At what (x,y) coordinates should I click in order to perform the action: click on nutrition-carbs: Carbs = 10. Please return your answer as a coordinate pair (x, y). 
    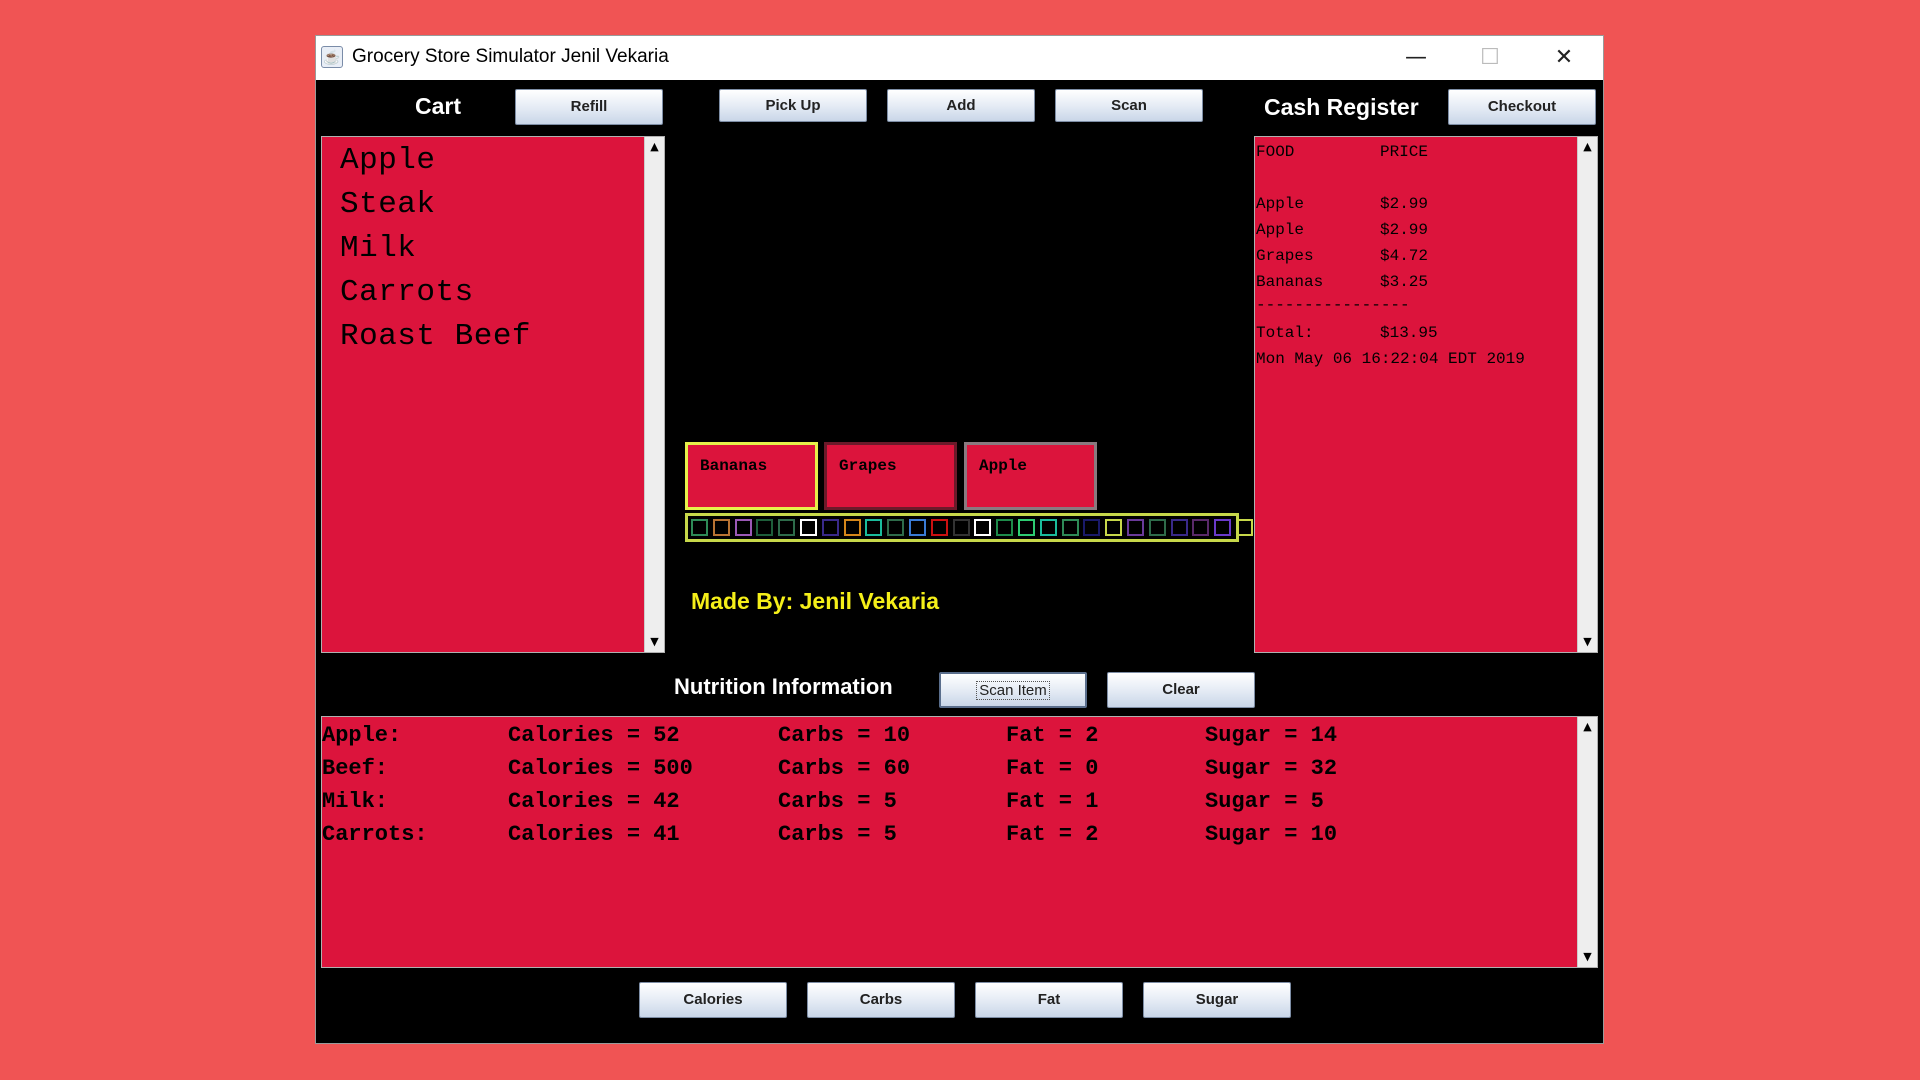
    Looking at the image, I should click on (844, 735).